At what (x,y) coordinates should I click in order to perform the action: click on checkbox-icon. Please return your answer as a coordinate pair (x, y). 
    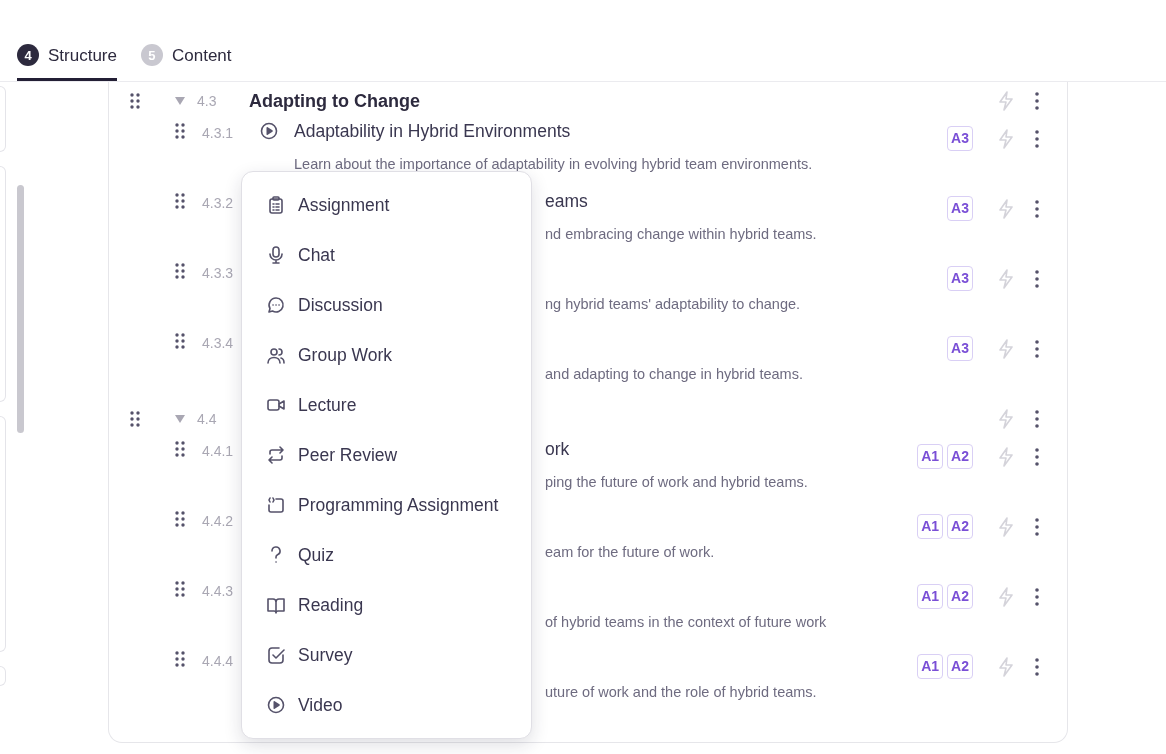
    Looking at the image, I should click on (276, 655).